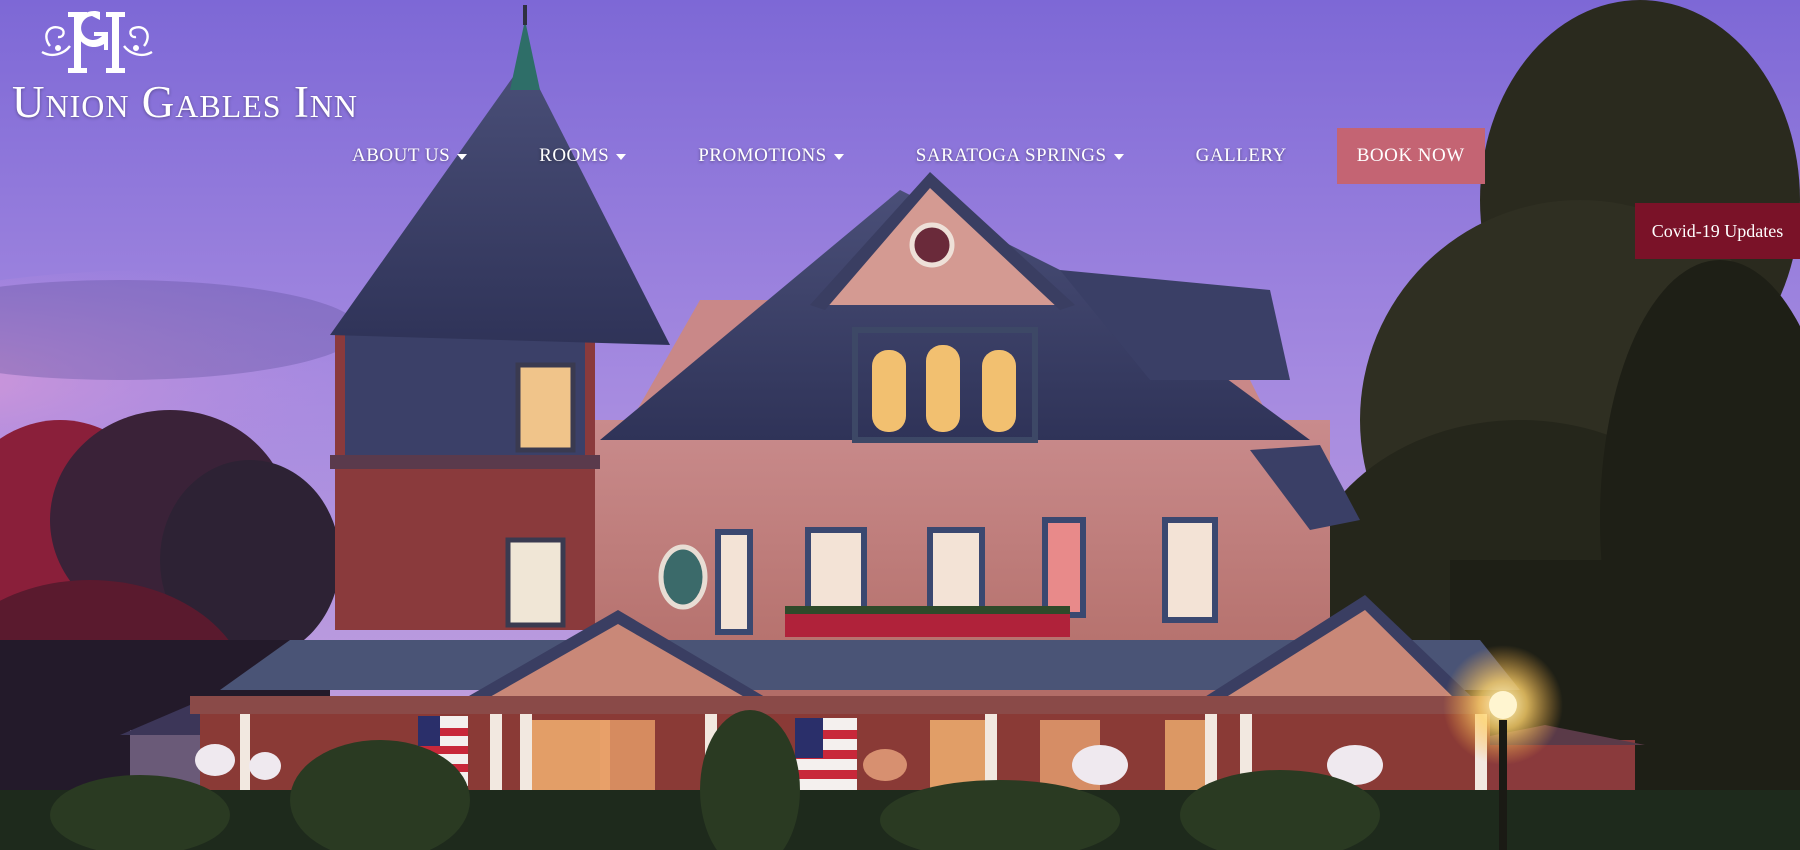  Describe the element at coordinates (762, 155) in the screenshot. I see `nav-label: PROMOTIONS` at that location.